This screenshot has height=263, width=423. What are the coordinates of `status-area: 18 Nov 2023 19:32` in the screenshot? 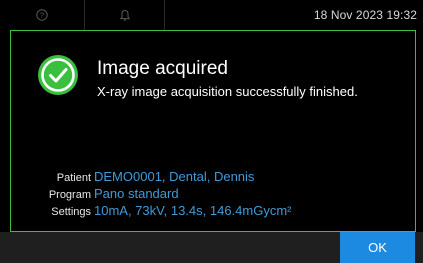 It's located at (294, 15).